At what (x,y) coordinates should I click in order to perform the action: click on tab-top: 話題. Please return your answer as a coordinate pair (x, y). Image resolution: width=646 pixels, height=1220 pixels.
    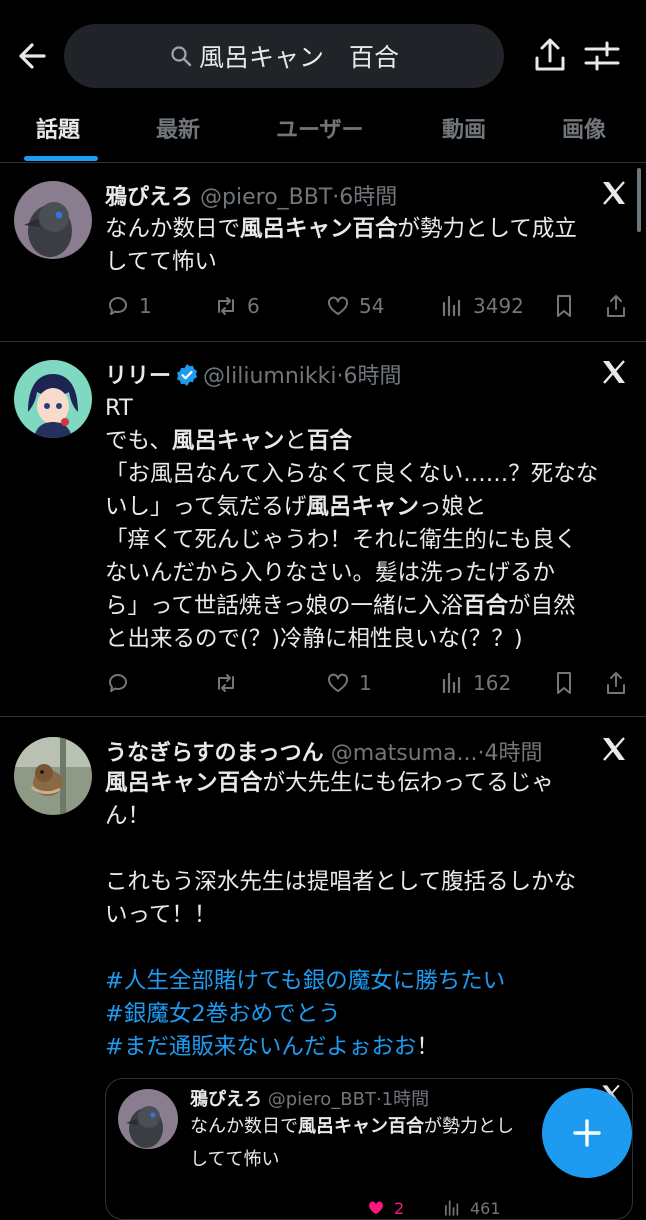
    Looking at the image, I should click on (58, 128).